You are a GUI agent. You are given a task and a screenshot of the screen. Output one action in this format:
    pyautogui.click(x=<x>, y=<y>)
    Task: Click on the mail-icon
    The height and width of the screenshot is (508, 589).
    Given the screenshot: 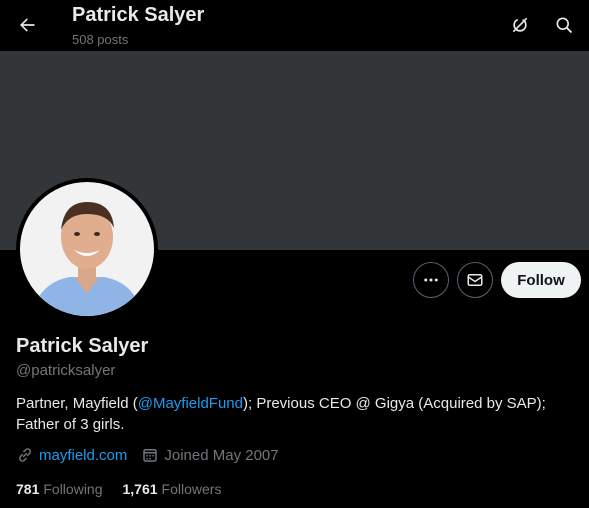 What is the action you would take?
    pyautogui.click(x=475, y=280)
    